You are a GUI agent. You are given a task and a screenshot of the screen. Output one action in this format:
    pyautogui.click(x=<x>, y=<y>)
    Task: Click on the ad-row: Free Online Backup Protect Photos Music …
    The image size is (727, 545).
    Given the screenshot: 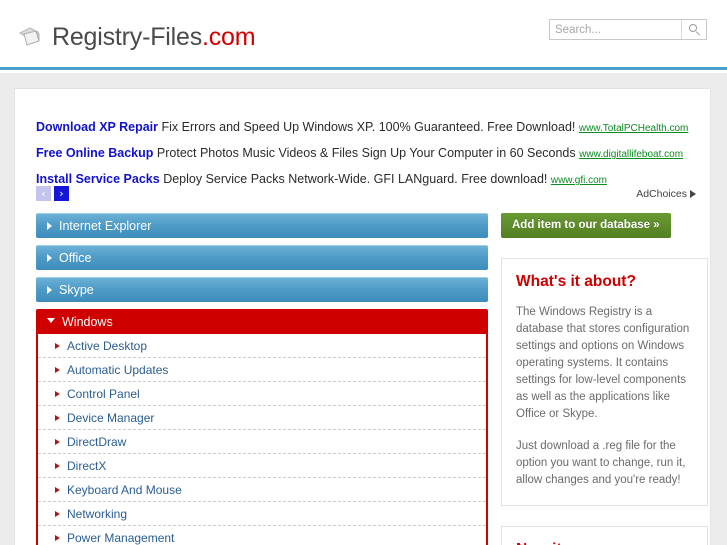 What is the action you would take?
    pyautogui.click(x=366, y=154)
    